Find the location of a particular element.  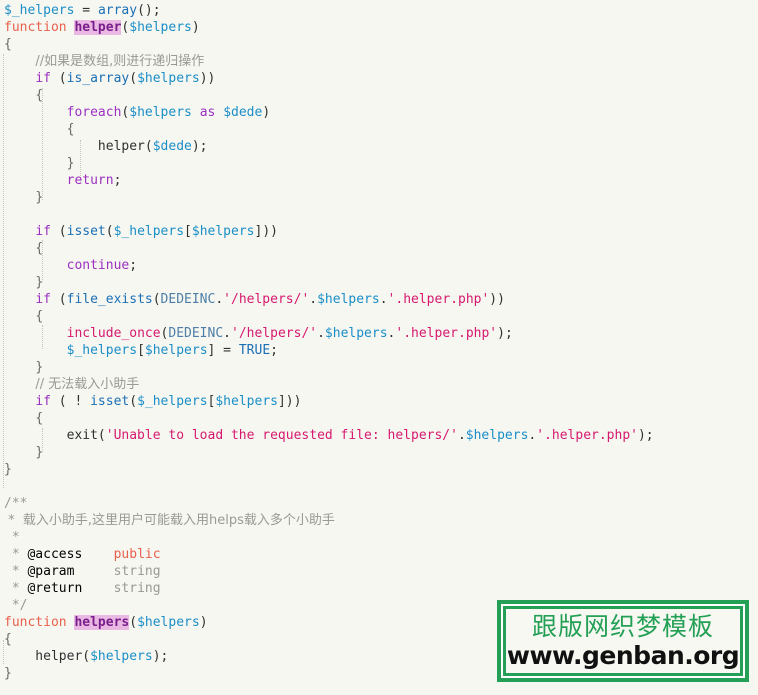

code-token: array is located at coordinates (117, 10).